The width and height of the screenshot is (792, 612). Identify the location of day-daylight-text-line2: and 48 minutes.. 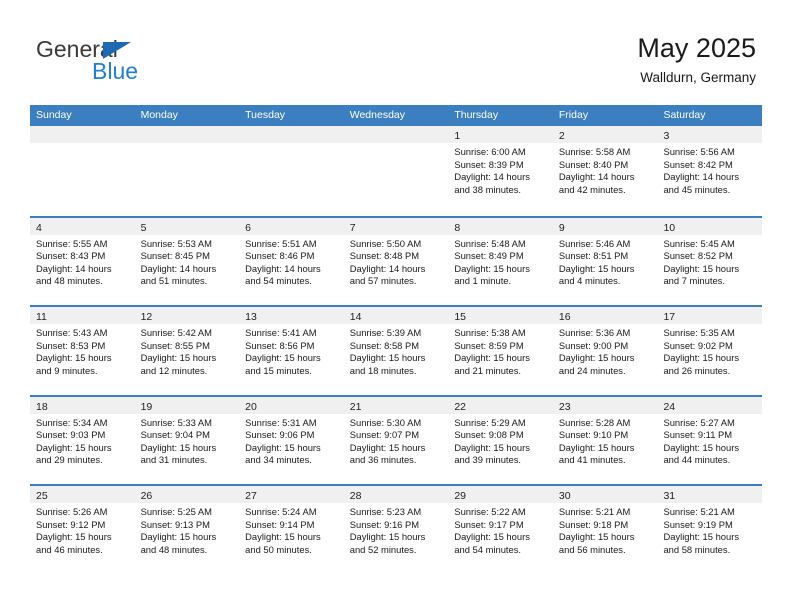
(69, 281).